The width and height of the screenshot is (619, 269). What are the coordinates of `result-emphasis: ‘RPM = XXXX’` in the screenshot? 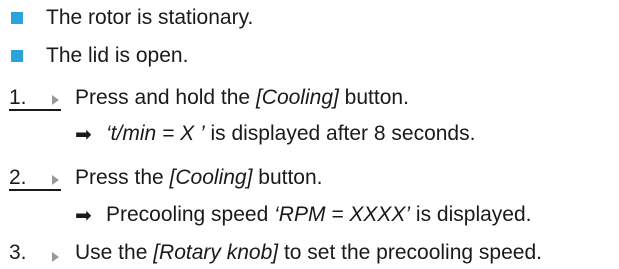 It's located at (342, 214).